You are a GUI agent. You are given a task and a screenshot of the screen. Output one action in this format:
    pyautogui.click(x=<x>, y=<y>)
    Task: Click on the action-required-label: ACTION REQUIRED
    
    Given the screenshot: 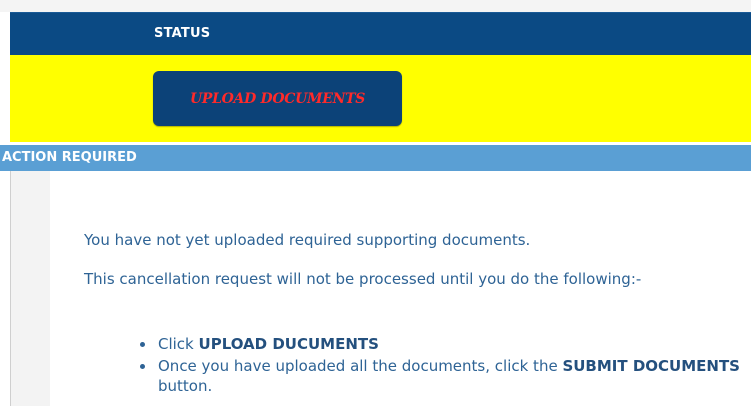 What is the action you would take?
    pyautogui.click(x=69, y=157)
    